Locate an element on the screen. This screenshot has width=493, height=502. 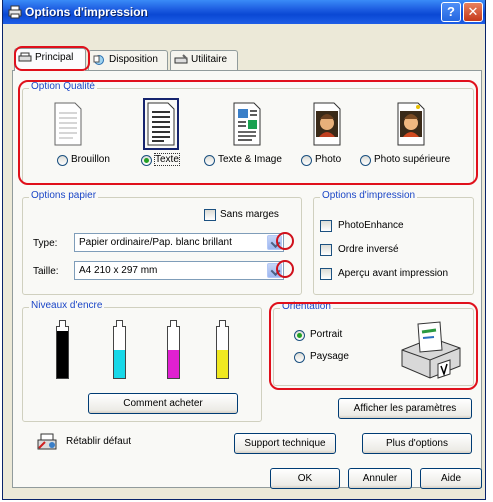
radio-label: Photo is located at coordinates (328, 159).